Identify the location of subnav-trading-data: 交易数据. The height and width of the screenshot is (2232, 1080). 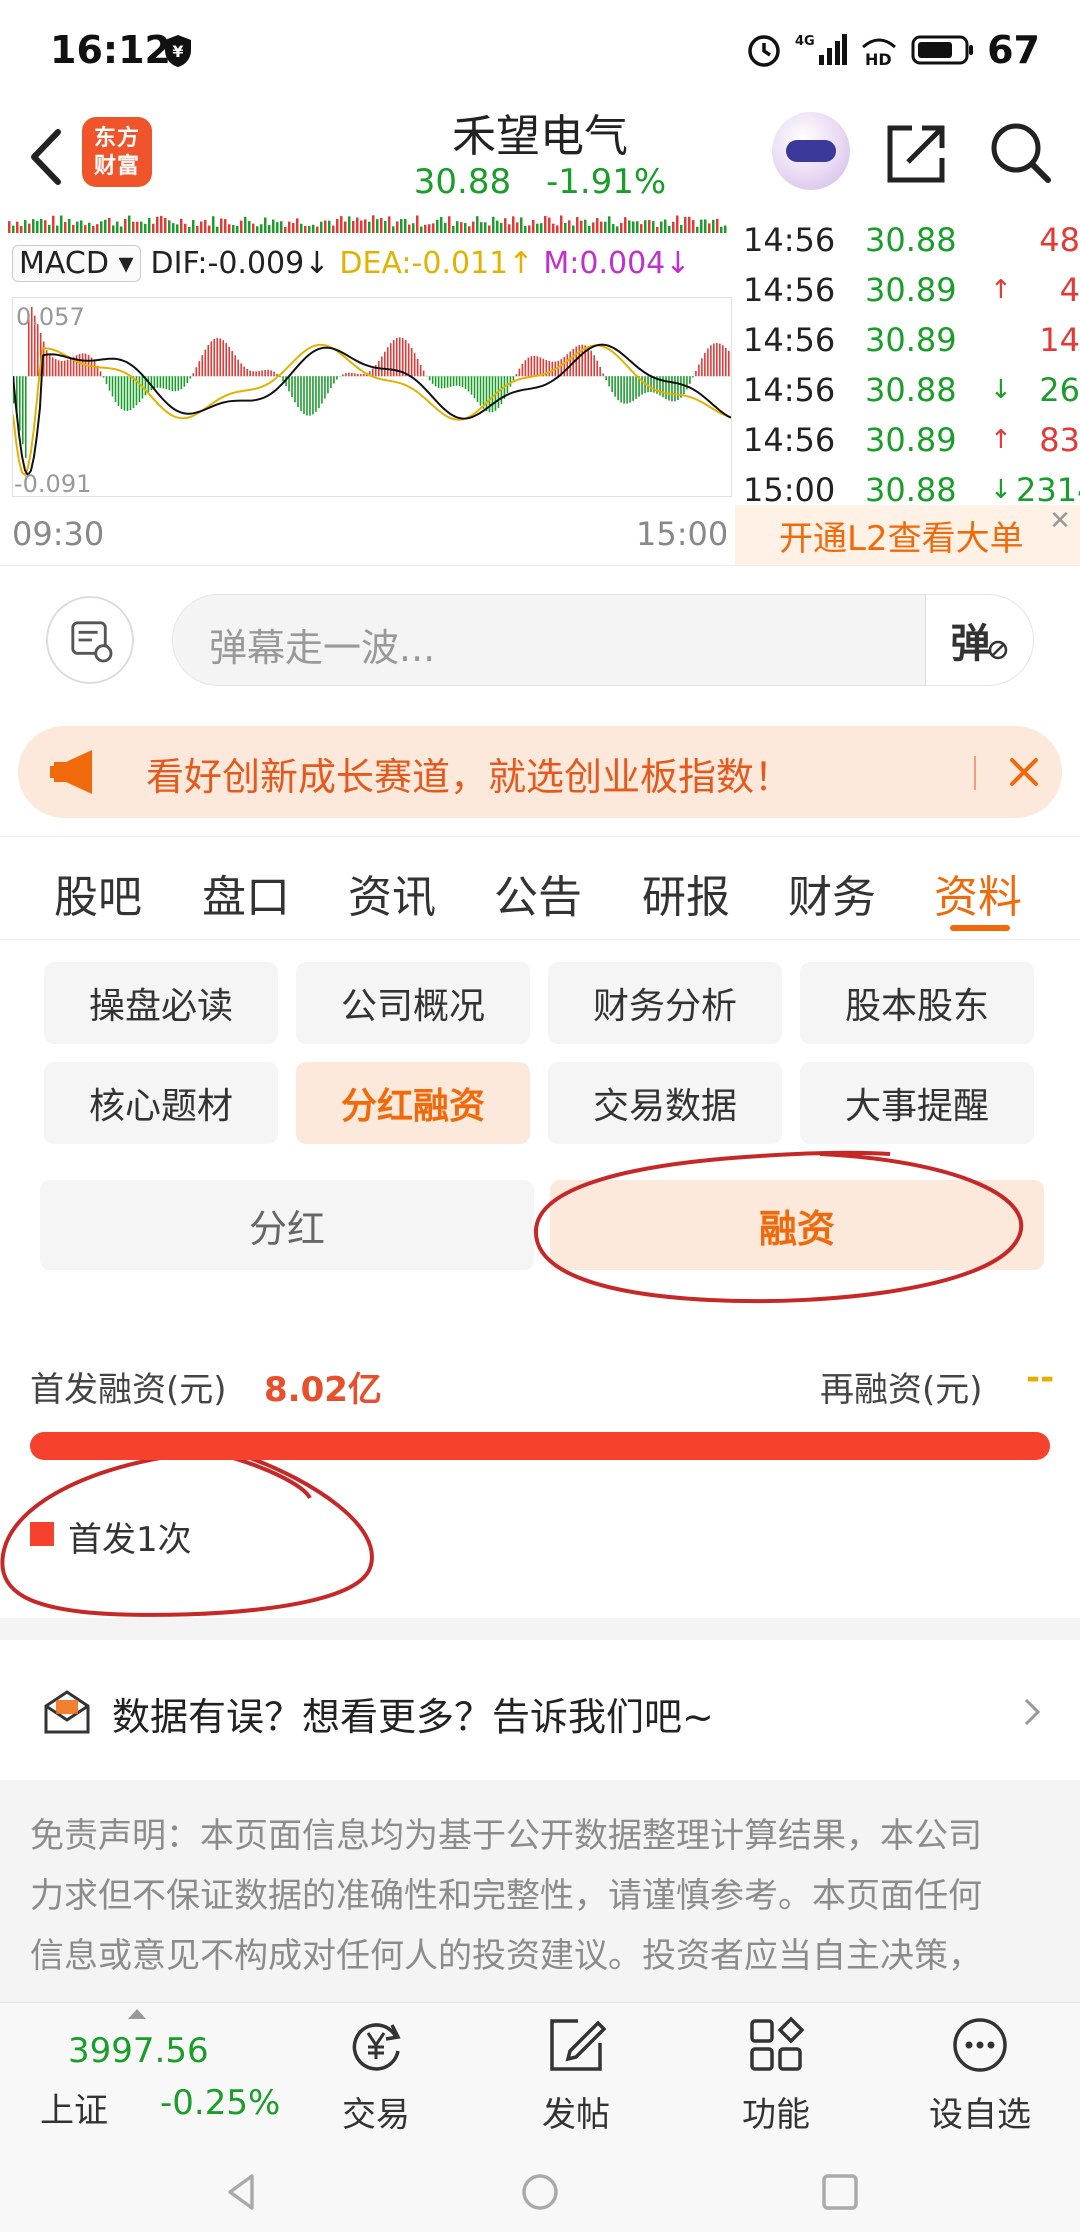
(665, 1103).